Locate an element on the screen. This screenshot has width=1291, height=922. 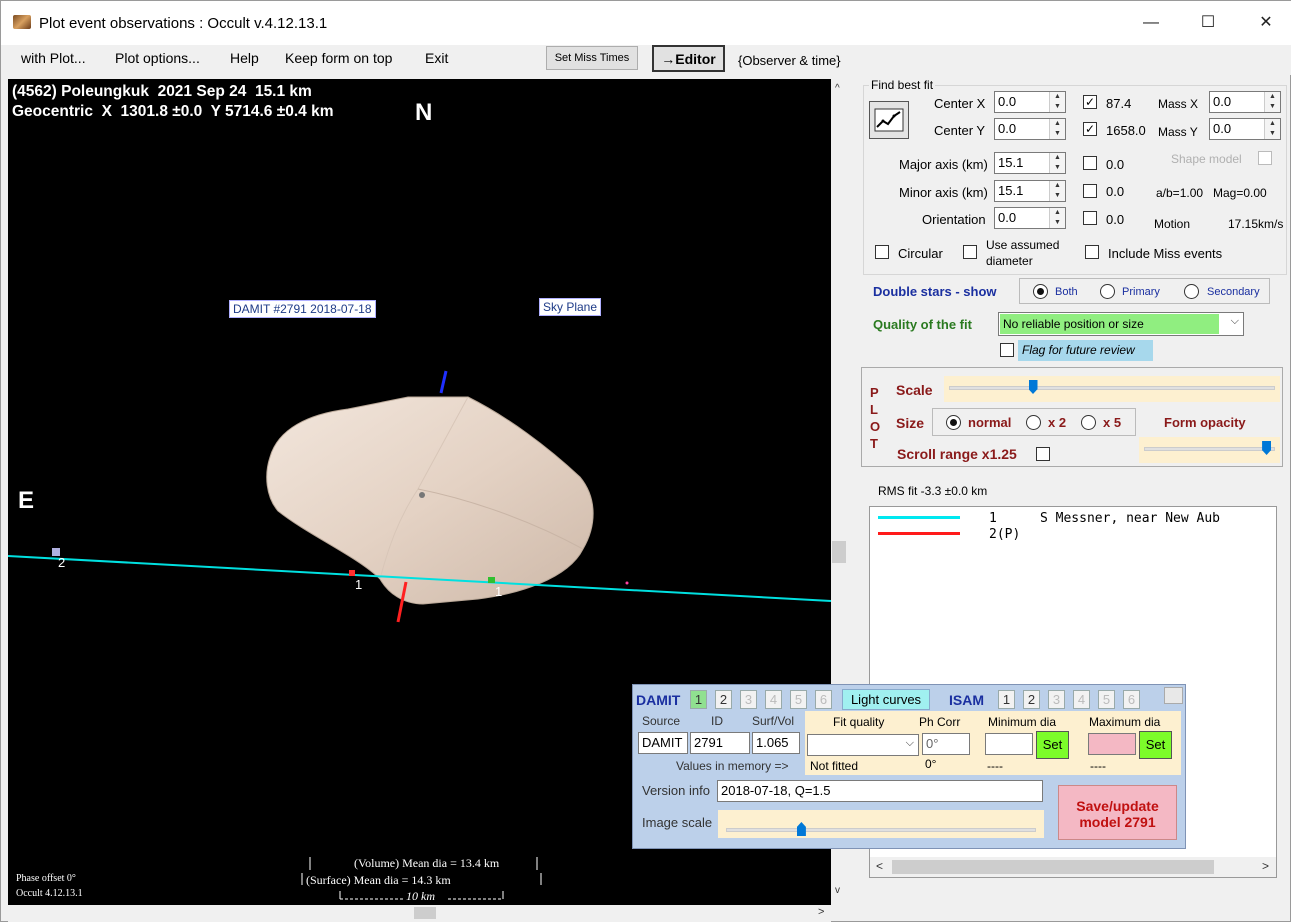
orientation-input: 0.0 ▲ ▼ is located at coordinates (1030, 218).